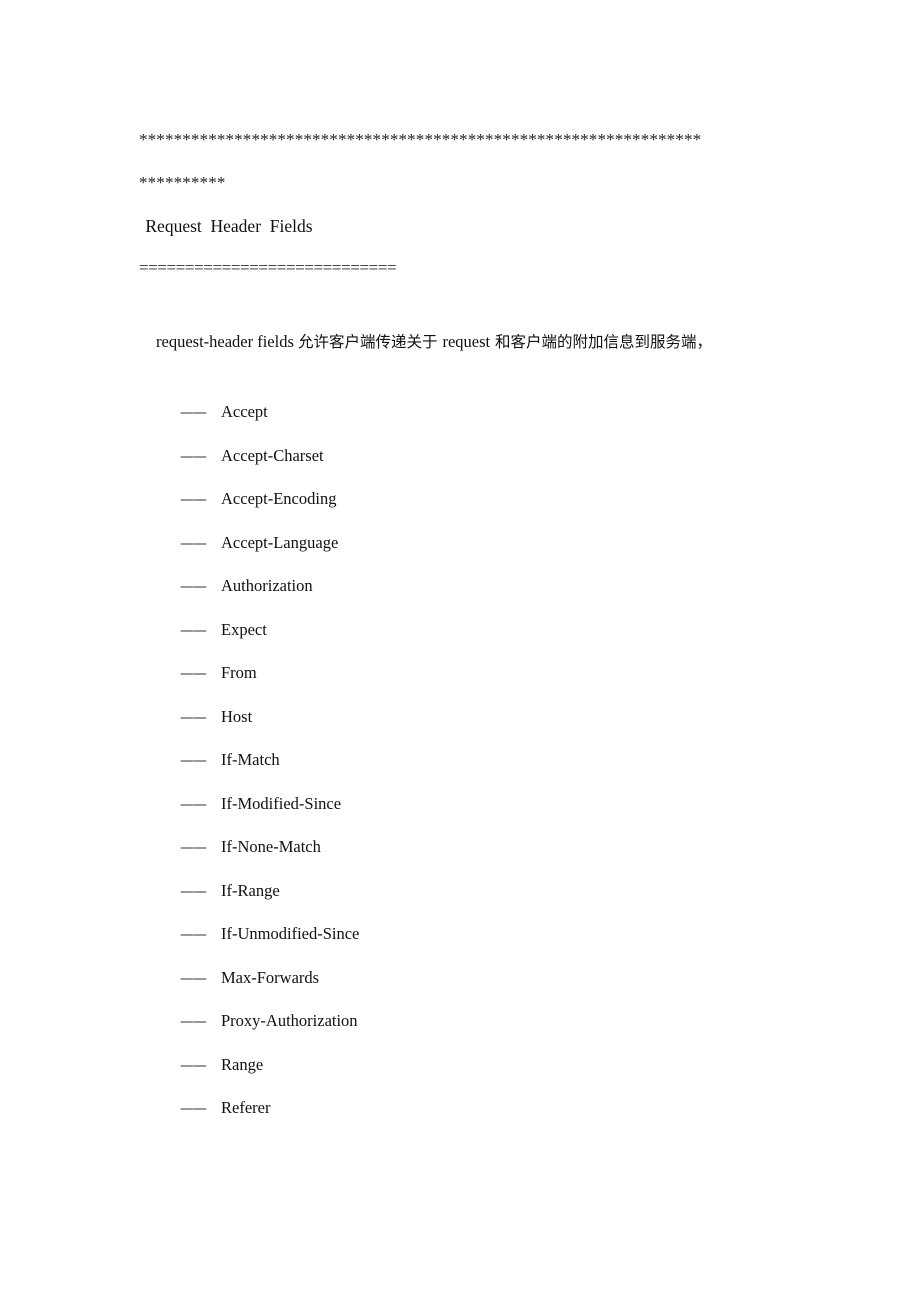 This screenshot has width=920, height=1302. I want to click on list-item: —— Max-Forwards, so click(461, 978).